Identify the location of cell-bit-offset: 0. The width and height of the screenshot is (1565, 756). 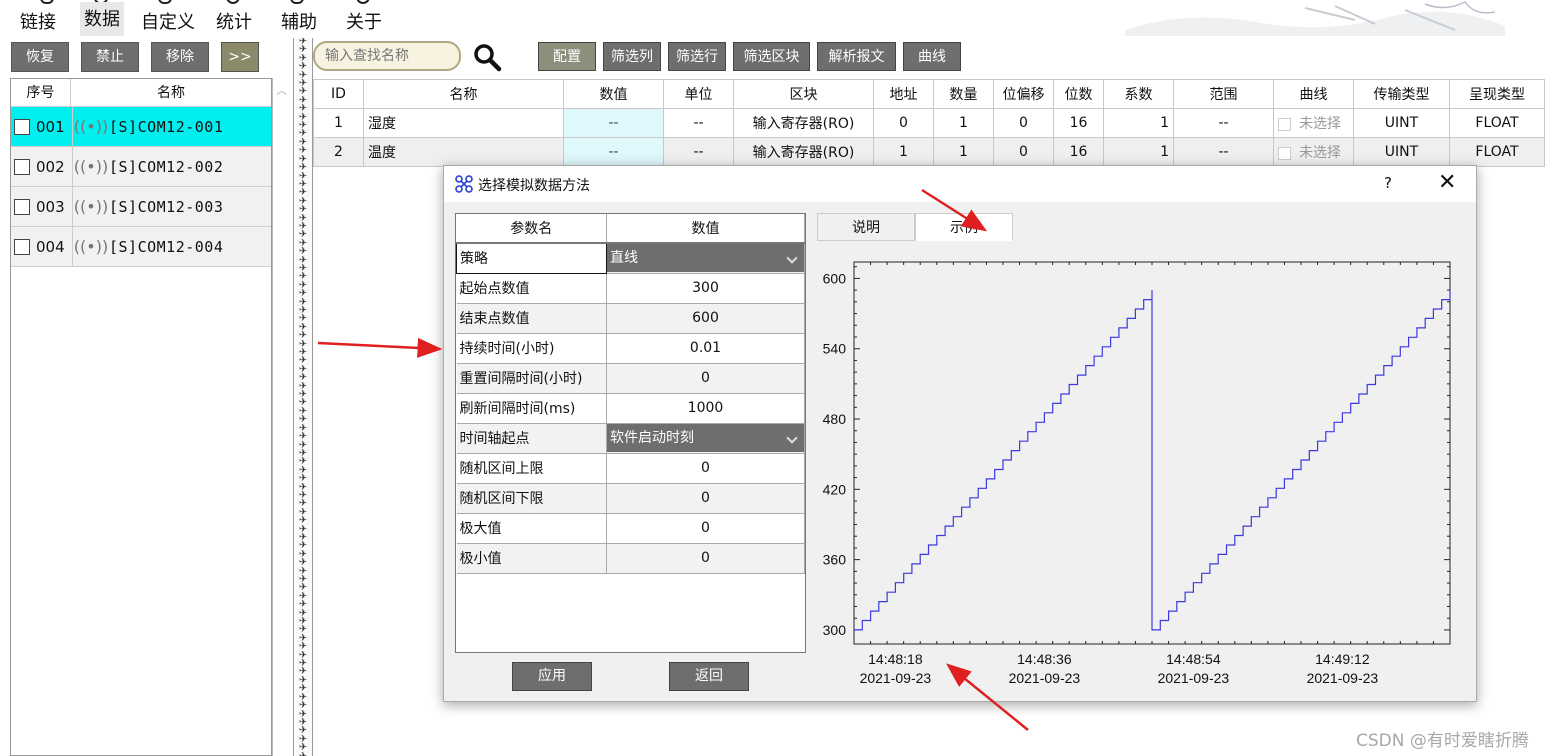
(1023, 123).